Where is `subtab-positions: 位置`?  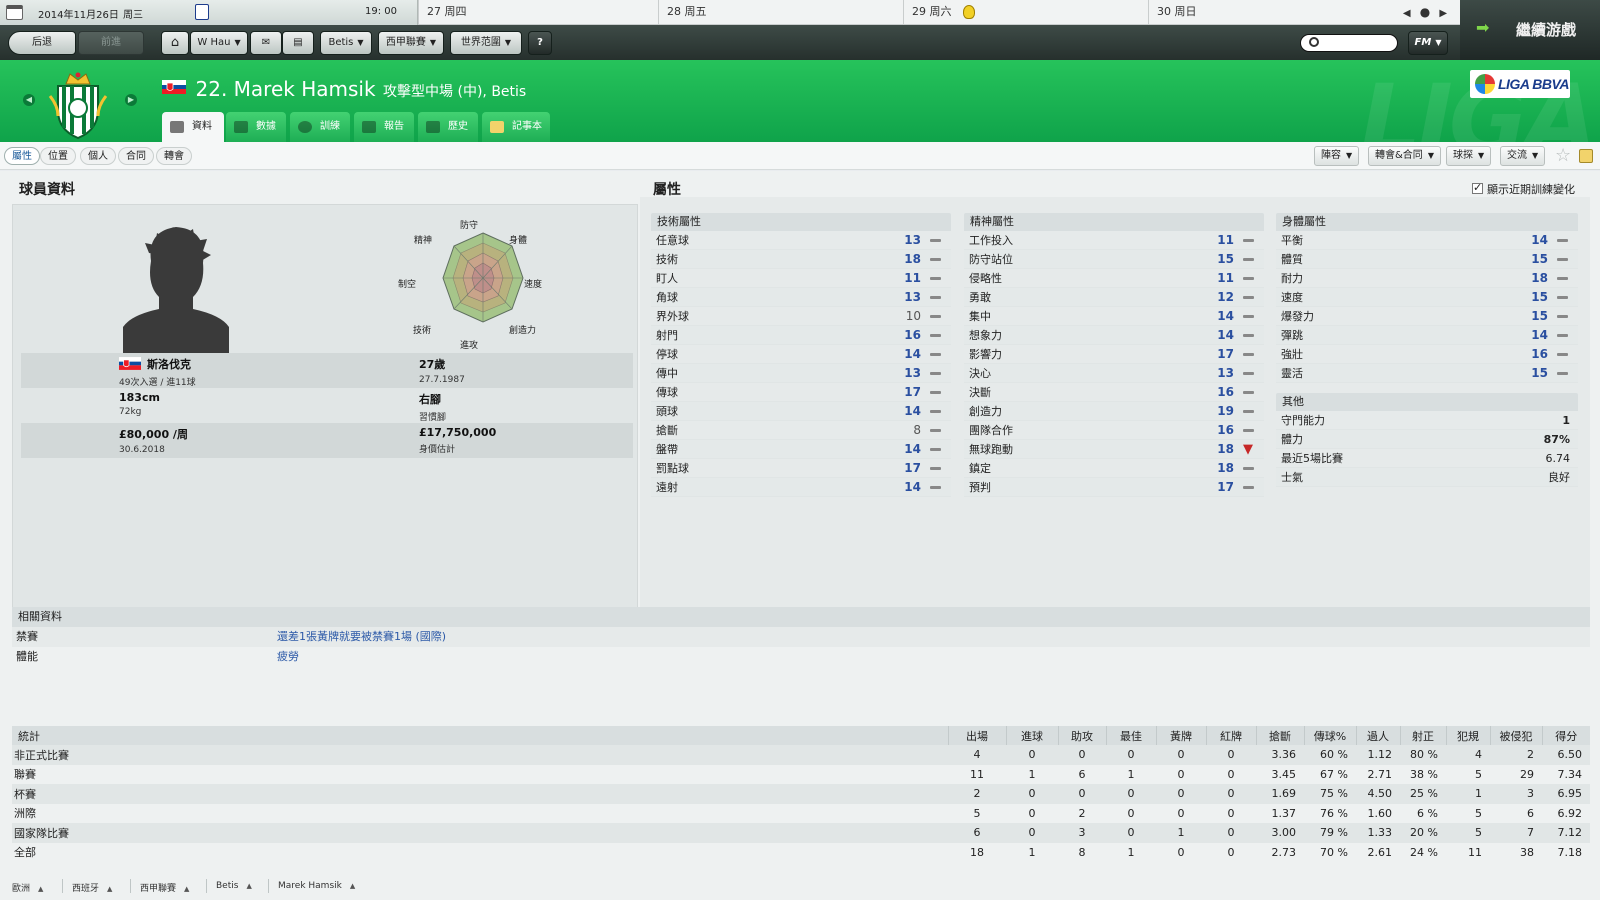
subtab-positions: 位置 is located at coordinates (58, 156).